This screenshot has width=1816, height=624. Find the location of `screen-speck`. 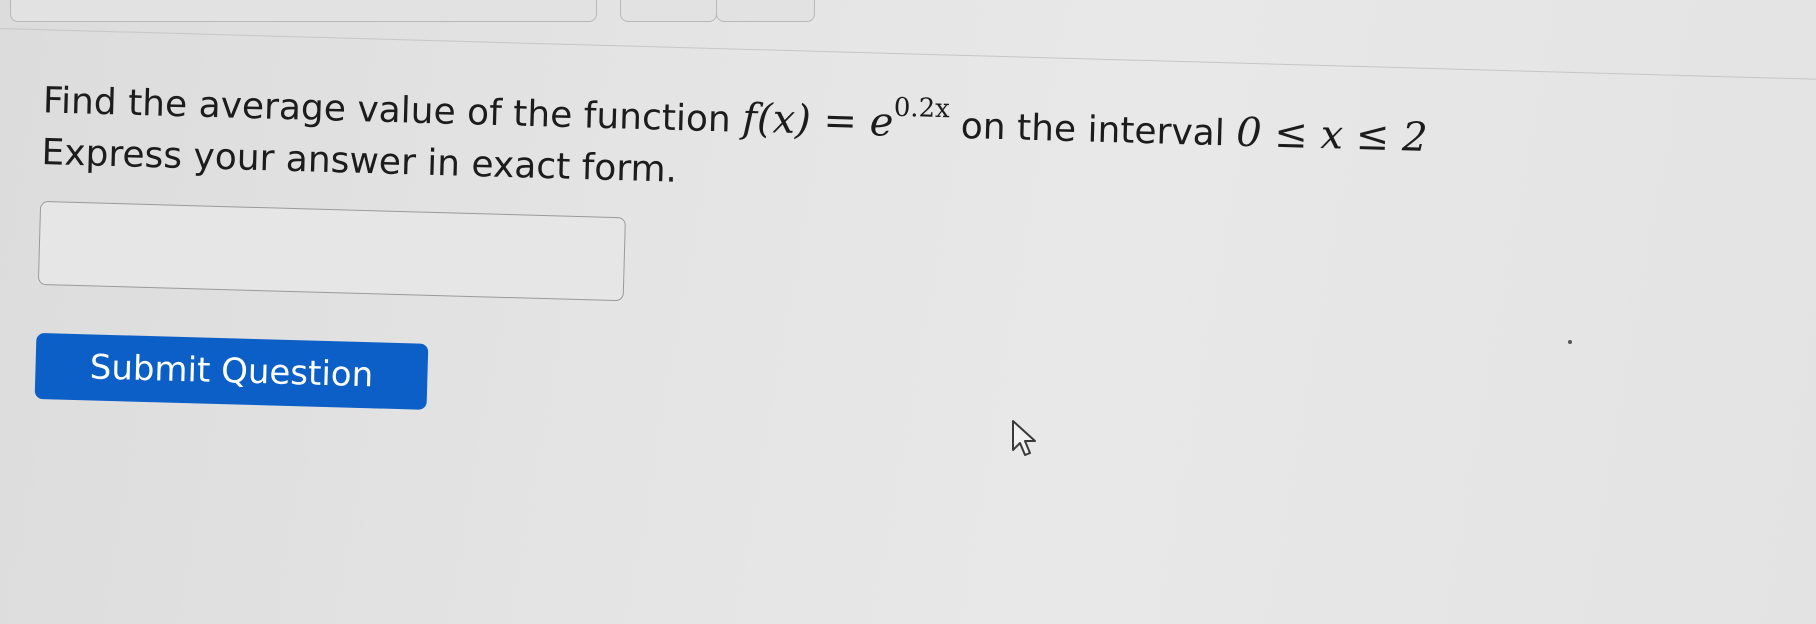

screen-speck is located at coordinates (1570, 342).